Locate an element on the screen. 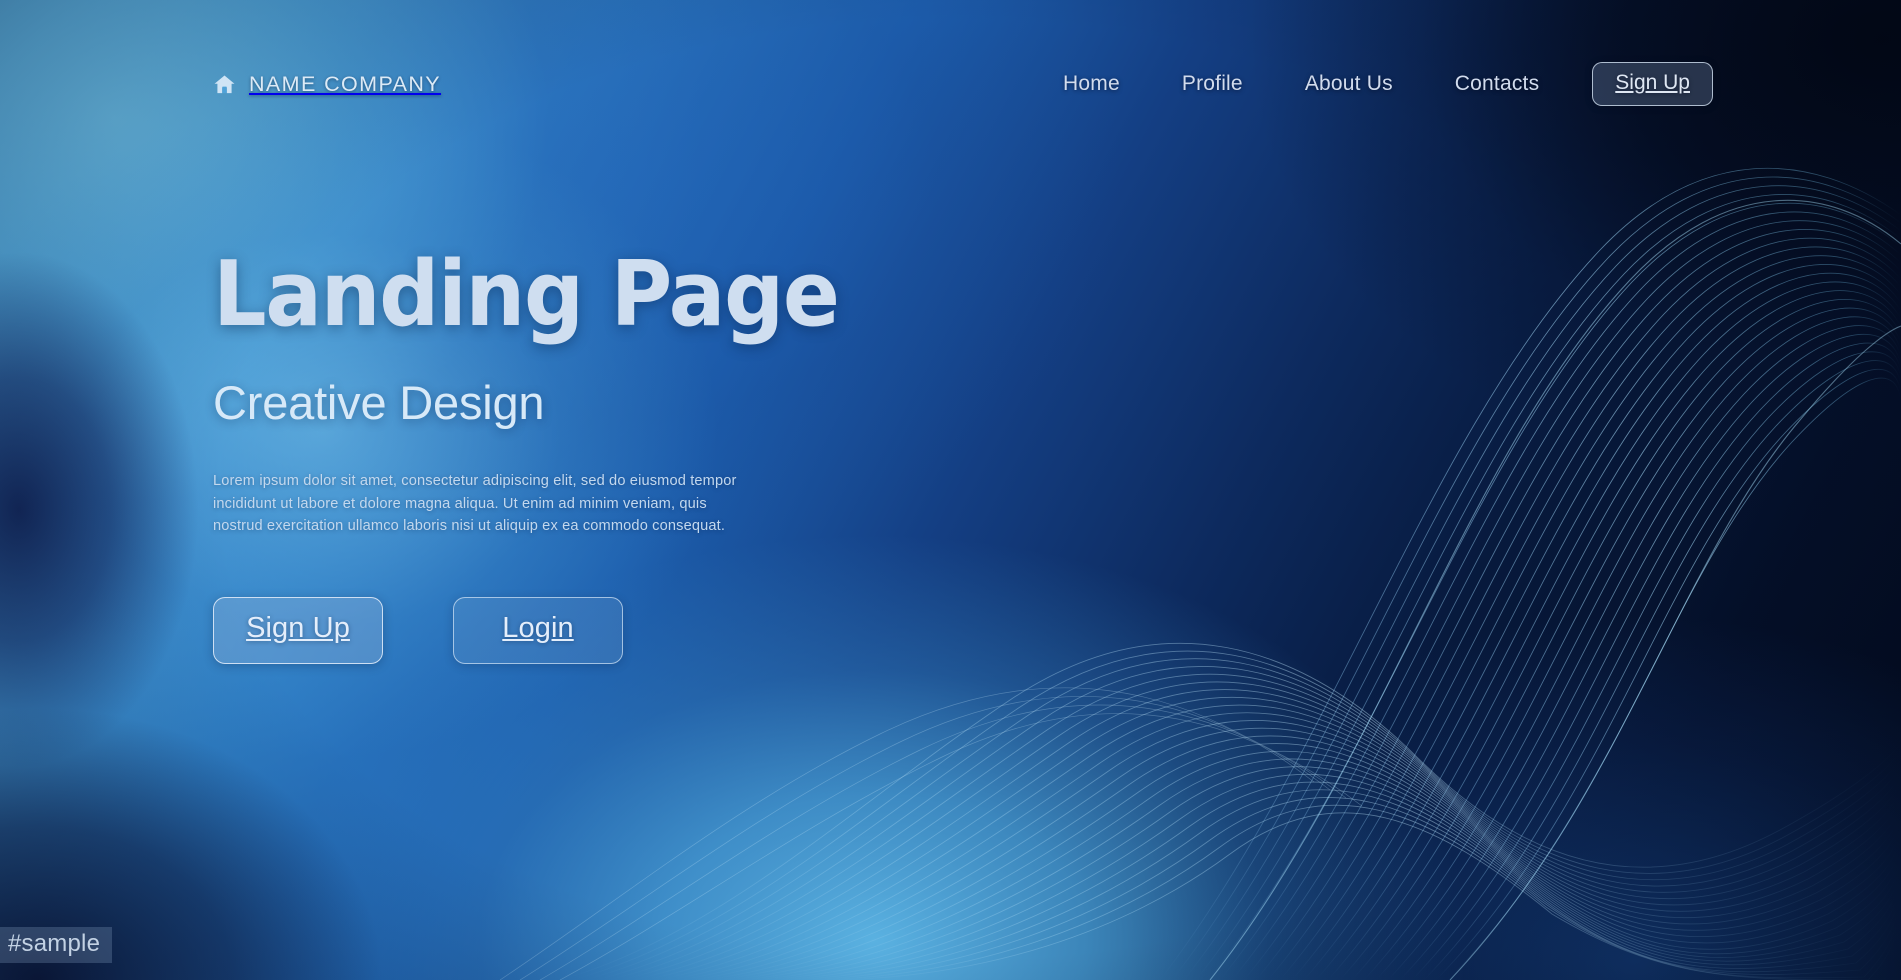 The image size is (1901, 980). nav-link-home: Home is located at coordinates (1091, 84).